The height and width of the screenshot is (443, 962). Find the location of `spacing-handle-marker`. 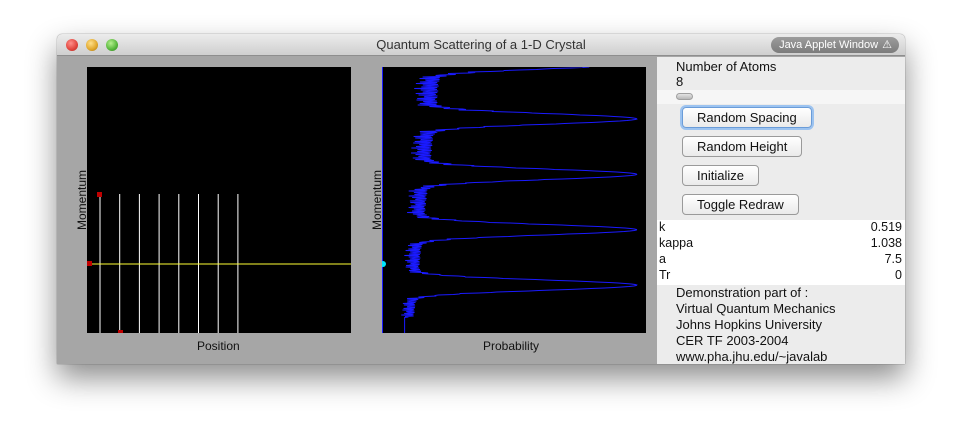

spacing-handle-marker is located at coordinates (120, 331).